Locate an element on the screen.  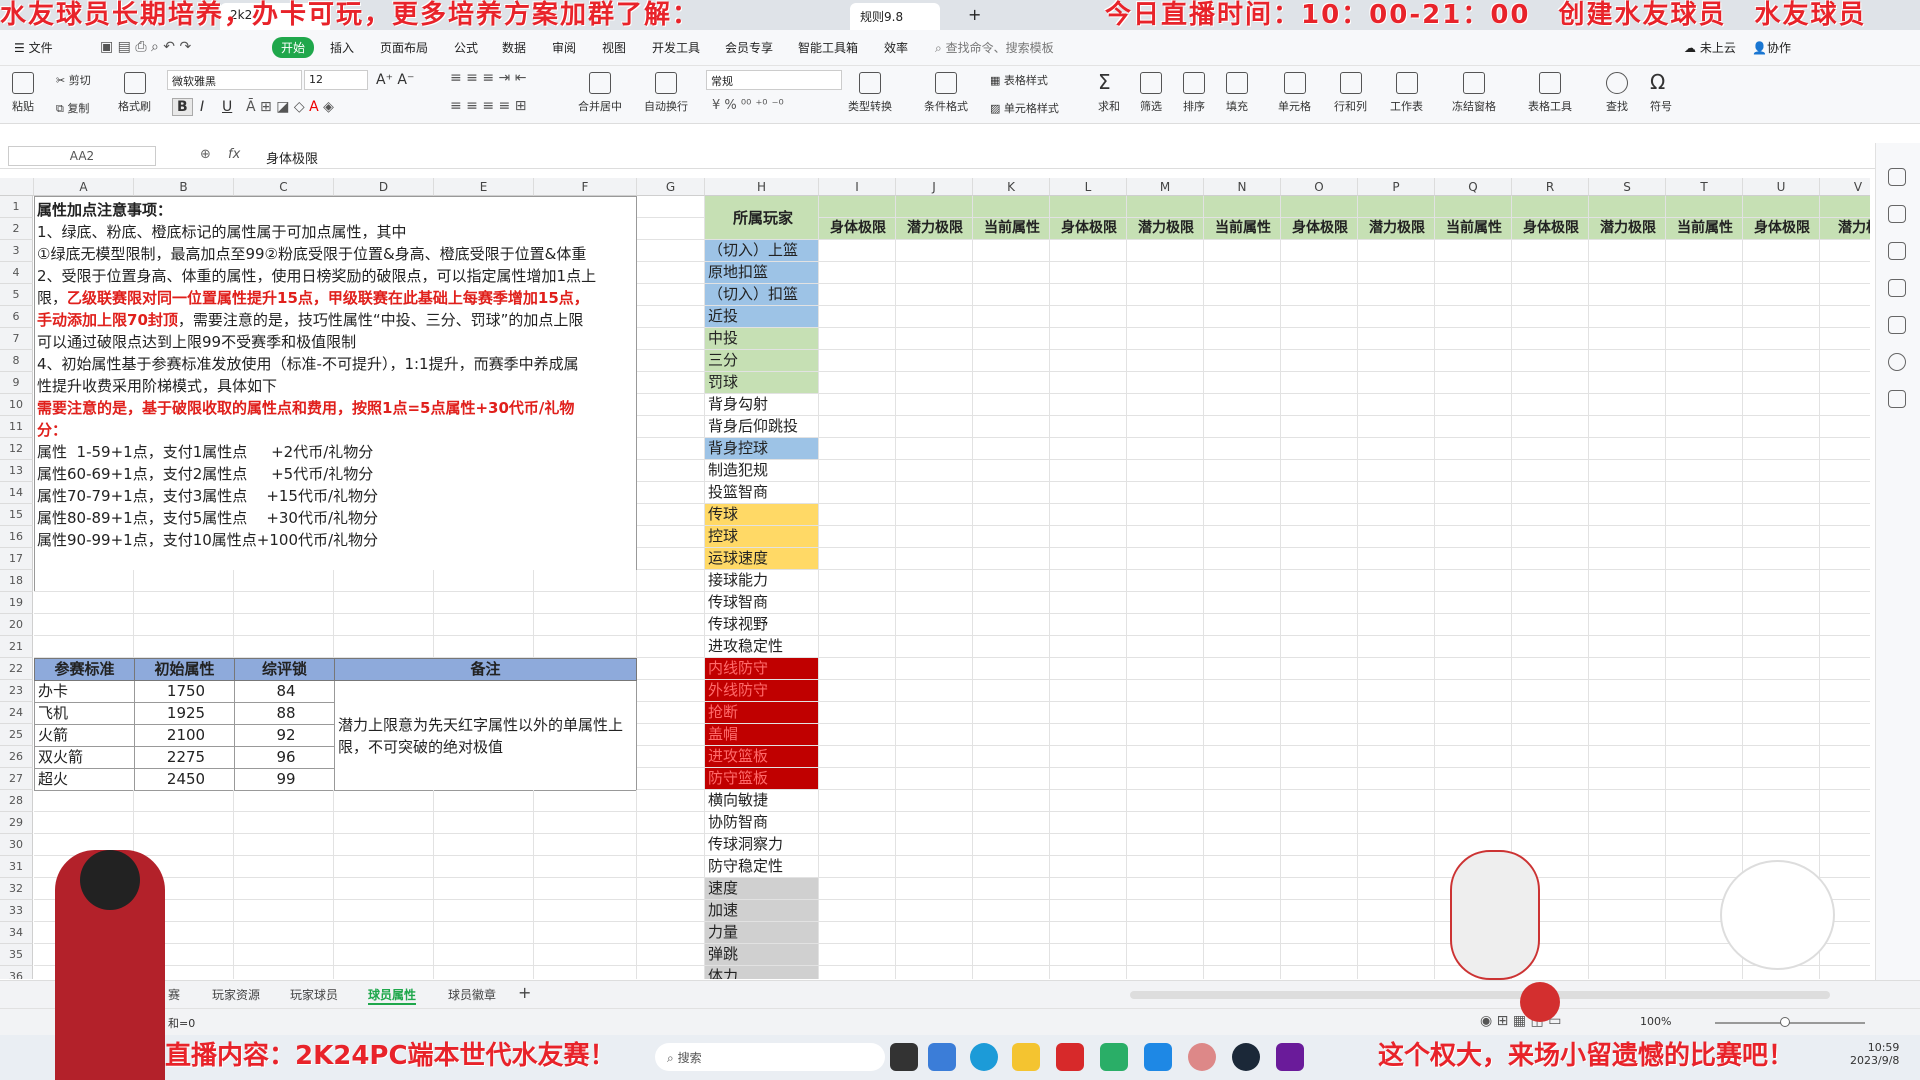
row-header: 32 is located at coordinates (16, 889).